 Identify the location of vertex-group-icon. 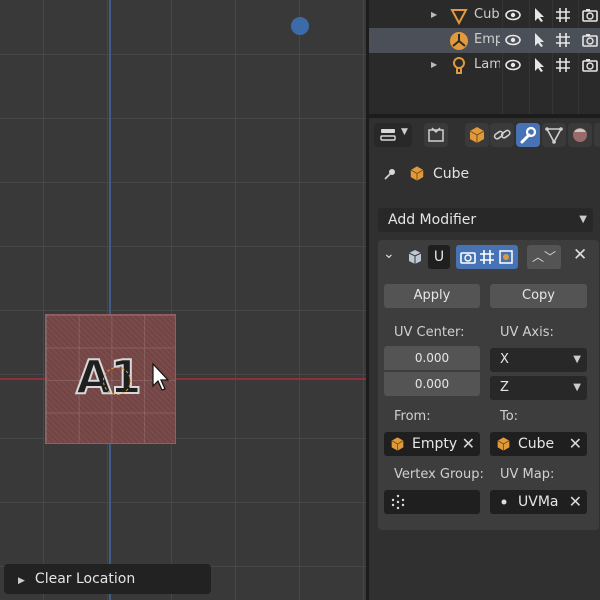
(398, 502).